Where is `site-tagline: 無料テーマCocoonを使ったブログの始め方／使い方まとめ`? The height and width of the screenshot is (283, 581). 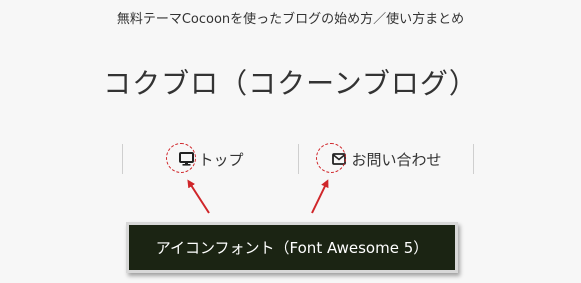 site-tagline: 無料テーマCocoonを使ったブログの始め方／使い方まとめ is located at coordinates (290, 19).